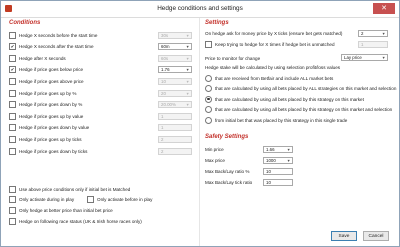 The width and height of the screenshot is (400, 247). What do you see at coordinates (364, 57) in the screenshot?
I see `price-monitor-select: Lay price ▼` at bounding box center [364, 57].